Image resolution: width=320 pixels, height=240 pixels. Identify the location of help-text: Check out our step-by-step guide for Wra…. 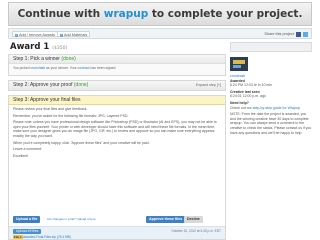
(271, 108).